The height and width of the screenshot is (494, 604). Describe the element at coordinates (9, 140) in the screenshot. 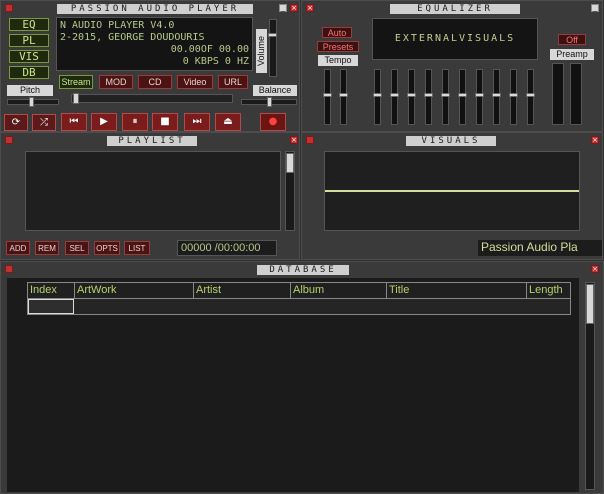

I see `playlist-menu-button` at that location.